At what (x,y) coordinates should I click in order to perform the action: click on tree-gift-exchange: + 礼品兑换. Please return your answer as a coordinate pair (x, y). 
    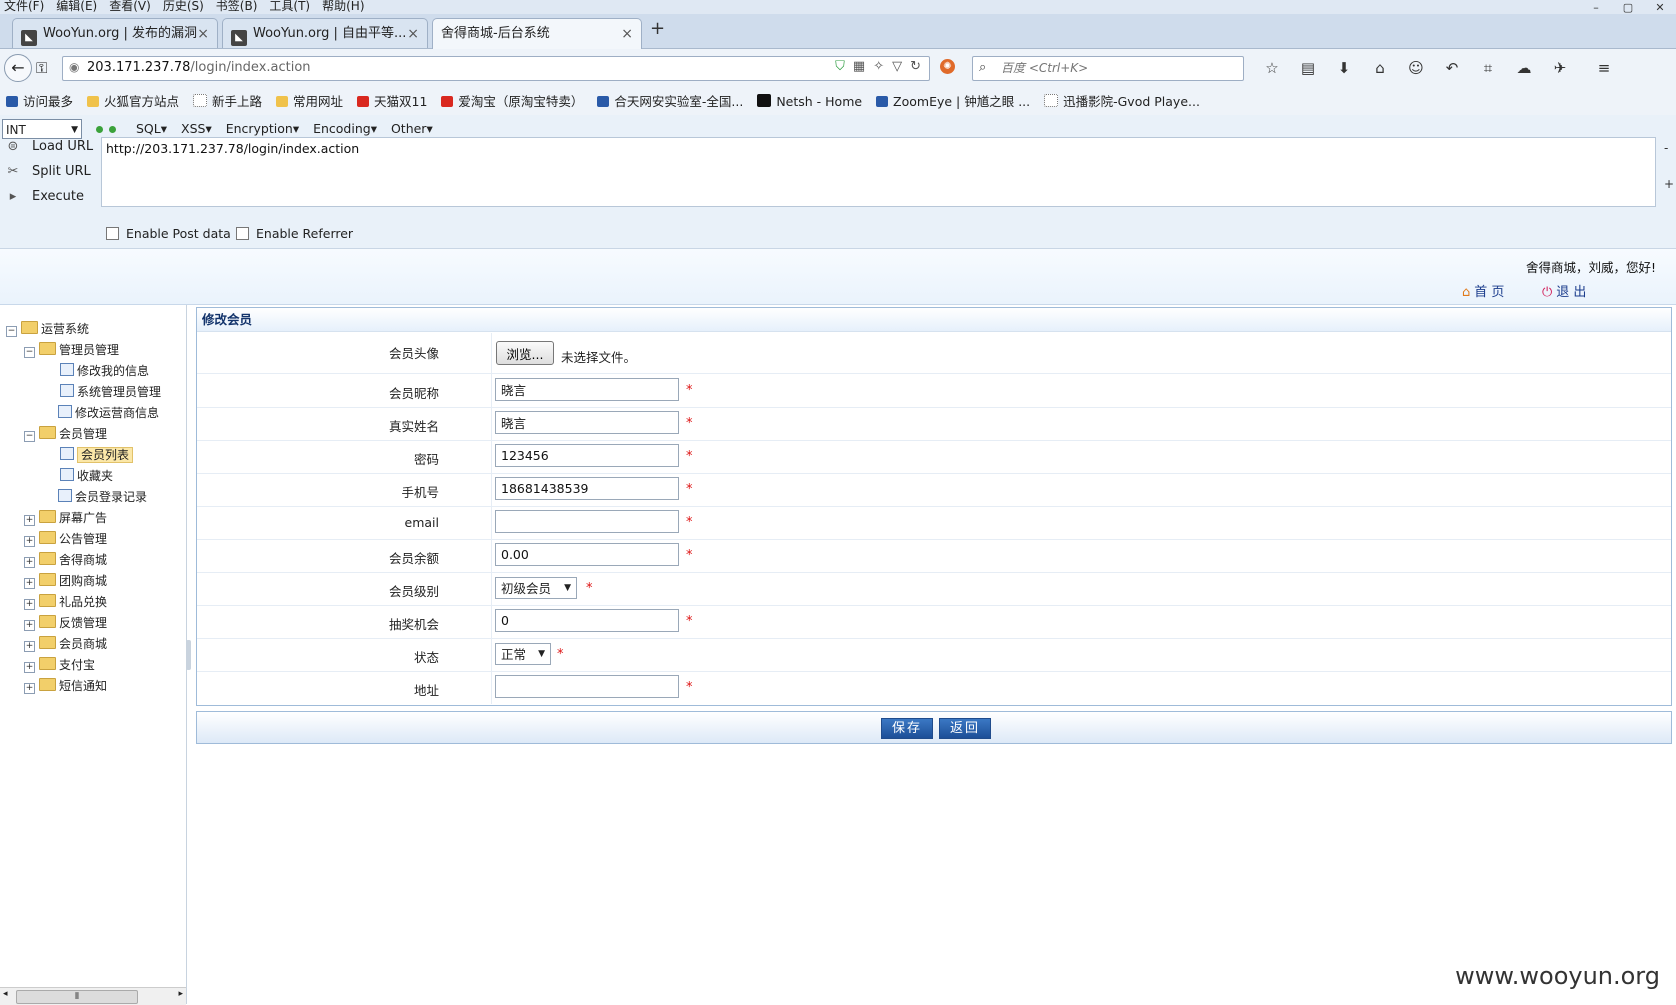
    Looking at the image, I should click on (65, 602).